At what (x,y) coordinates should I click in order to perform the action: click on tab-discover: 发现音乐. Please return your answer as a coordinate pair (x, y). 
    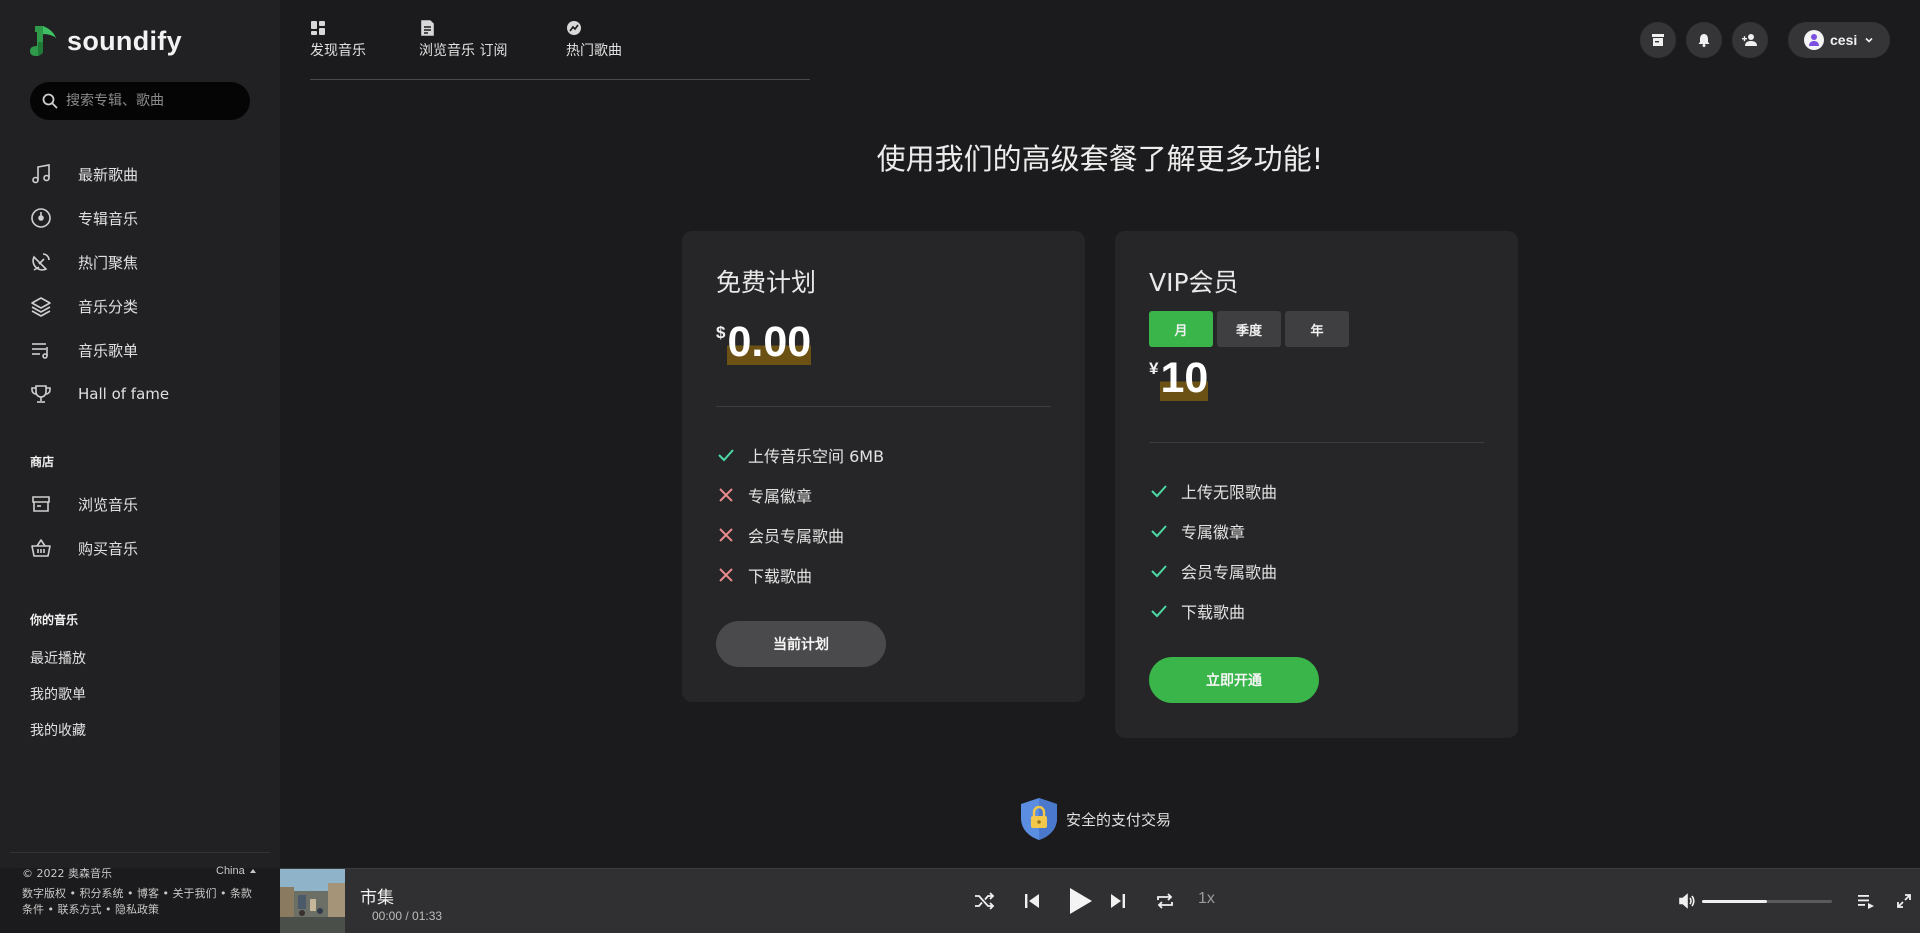
    Looking at the image, I should click on (338, 40).